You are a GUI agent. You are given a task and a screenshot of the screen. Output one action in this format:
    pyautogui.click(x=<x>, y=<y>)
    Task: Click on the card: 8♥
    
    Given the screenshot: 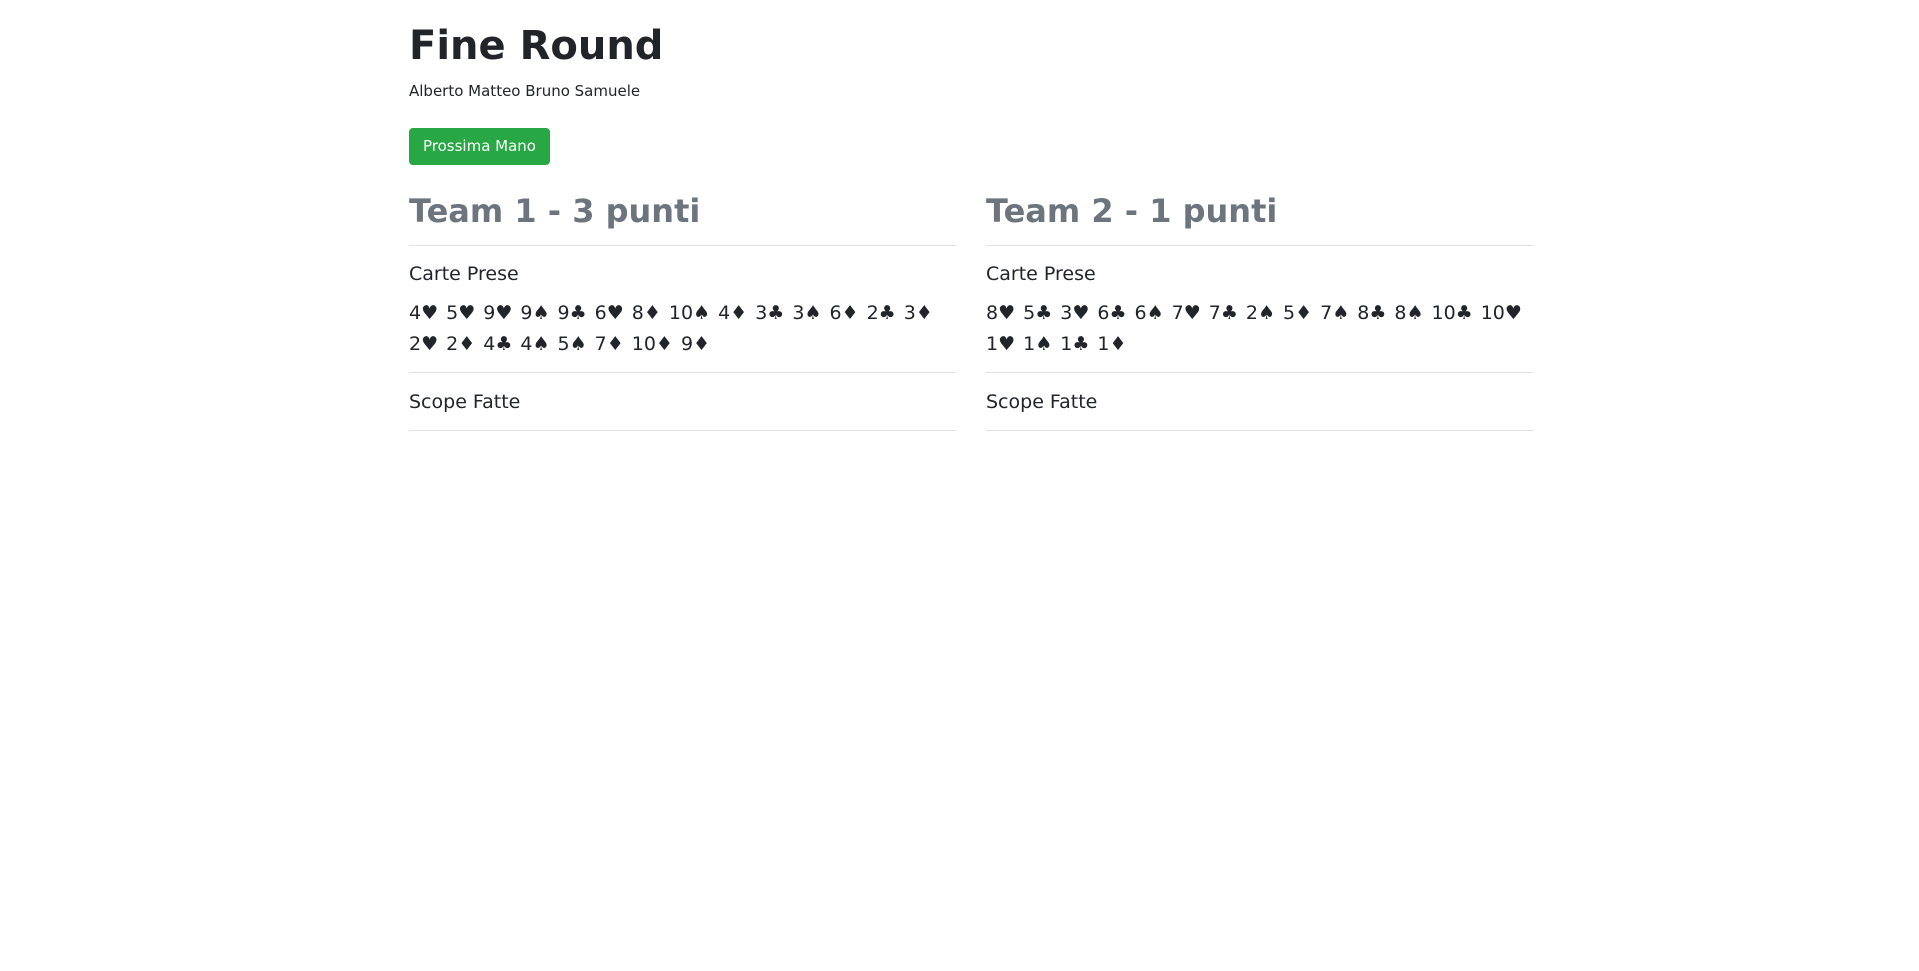 What is the action you would take?
    pyautogui.click(x=1001, y=313)
    